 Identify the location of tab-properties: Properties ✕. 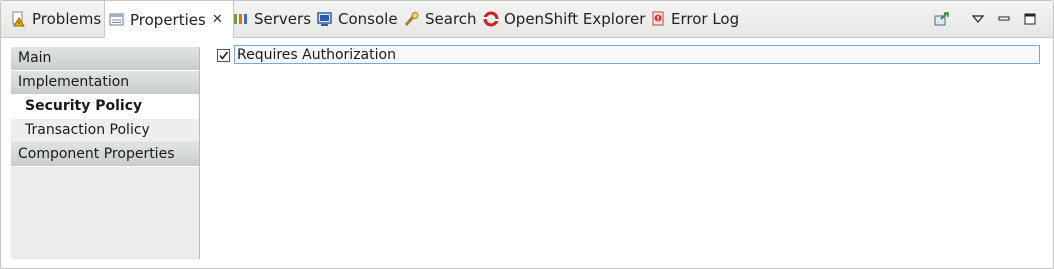
(169, 19).